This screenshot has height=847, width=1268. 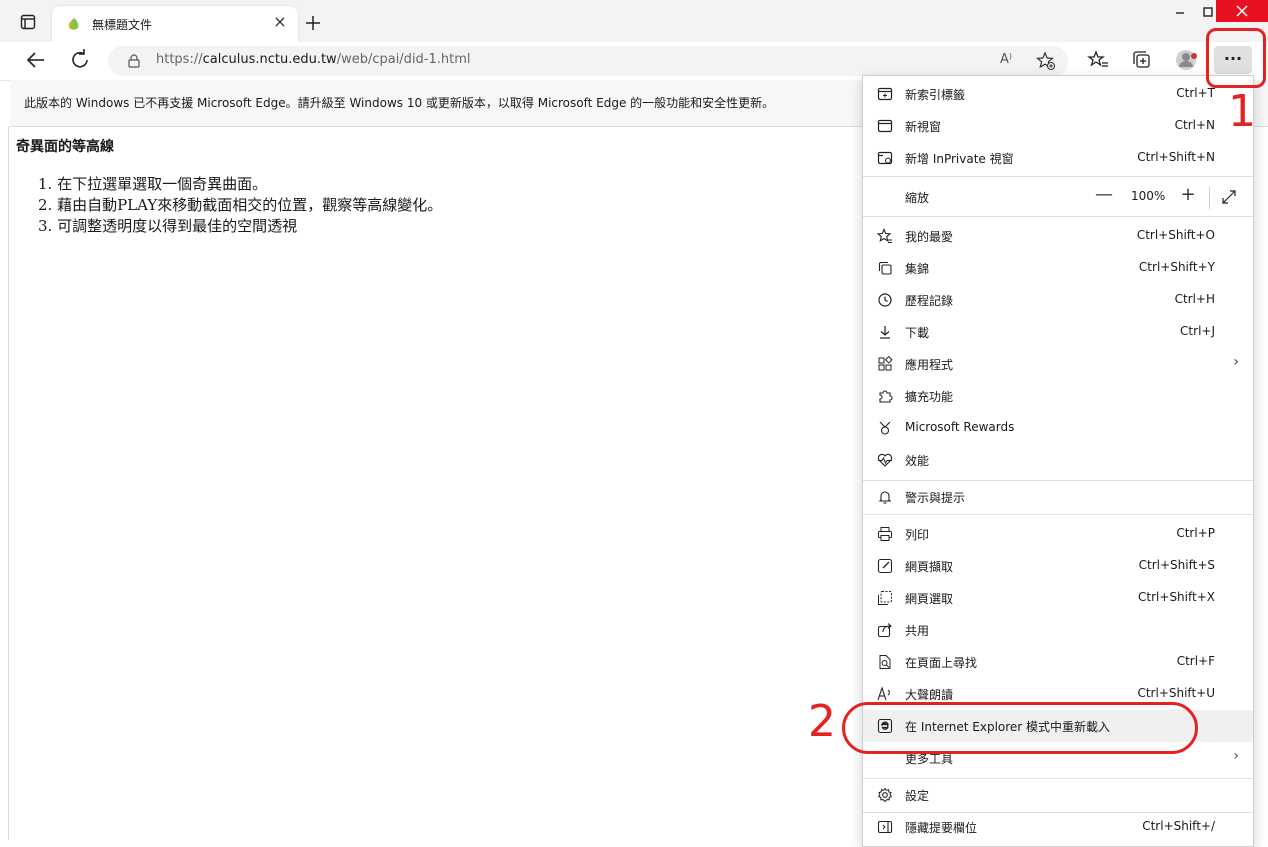 I want to click on annotation-step-number: 1, so click(x=1242, y=111).